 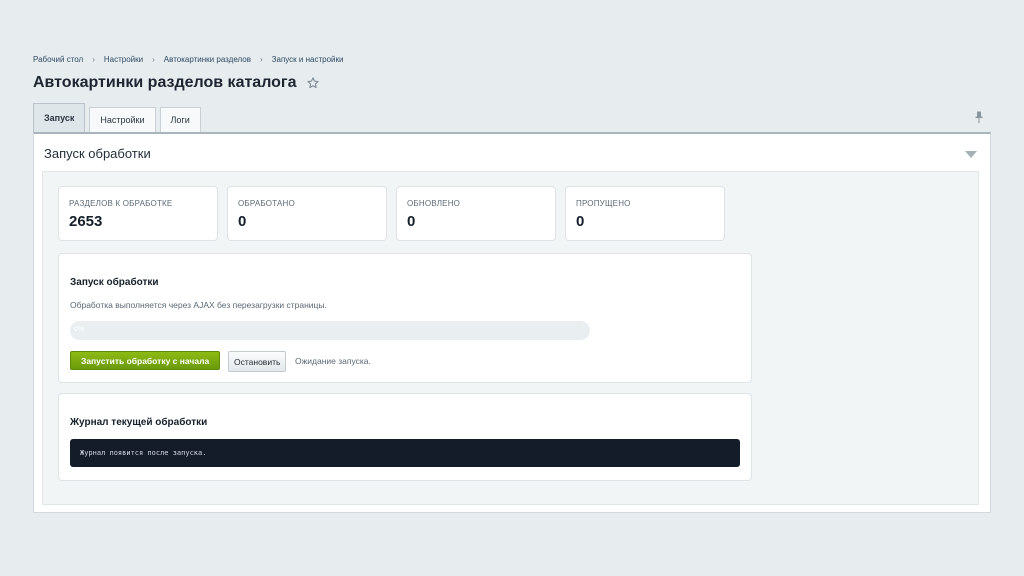 I want to click on page-title: Автокартинки разделов каталога, so click(x=165, y=82).